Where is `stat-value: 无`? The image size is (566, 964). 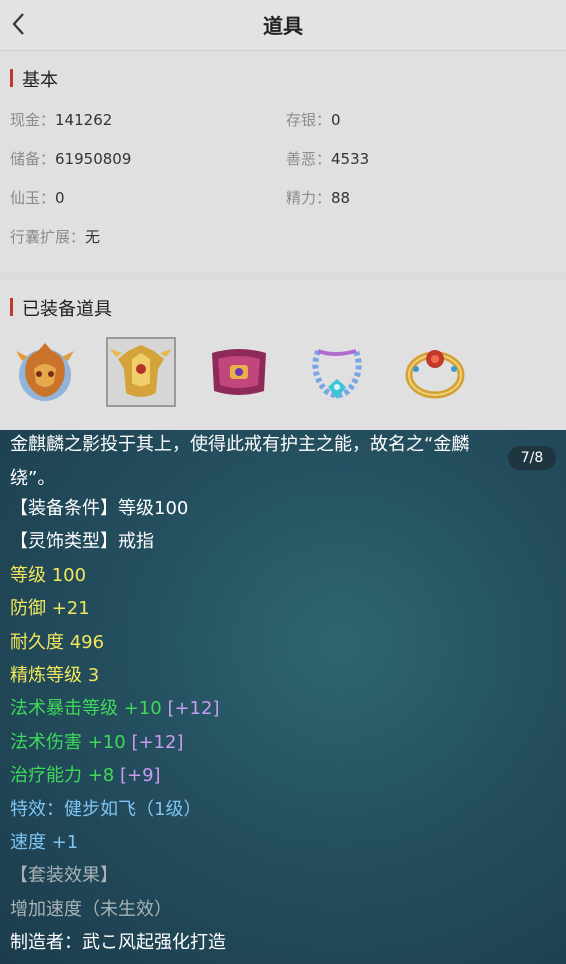
stat-value: 无 is located at coordinates (93, 237).